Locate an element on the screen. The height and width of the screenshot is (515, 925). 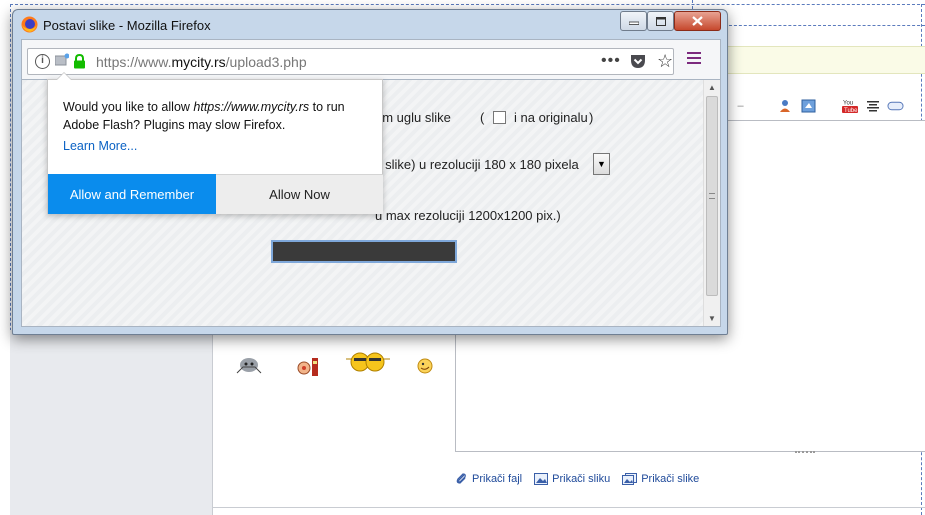
minimize-icon is located at coordinates (633, 23).